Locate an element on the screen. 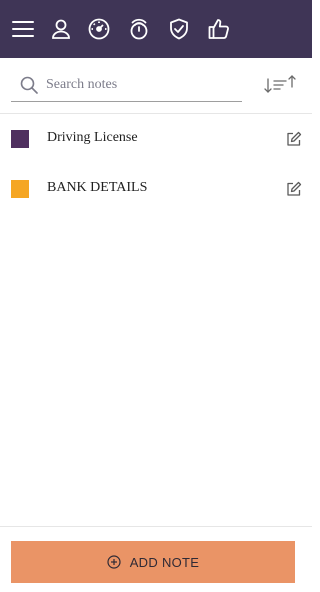  thumbs-up-icon is located at coordinates (219, 29).